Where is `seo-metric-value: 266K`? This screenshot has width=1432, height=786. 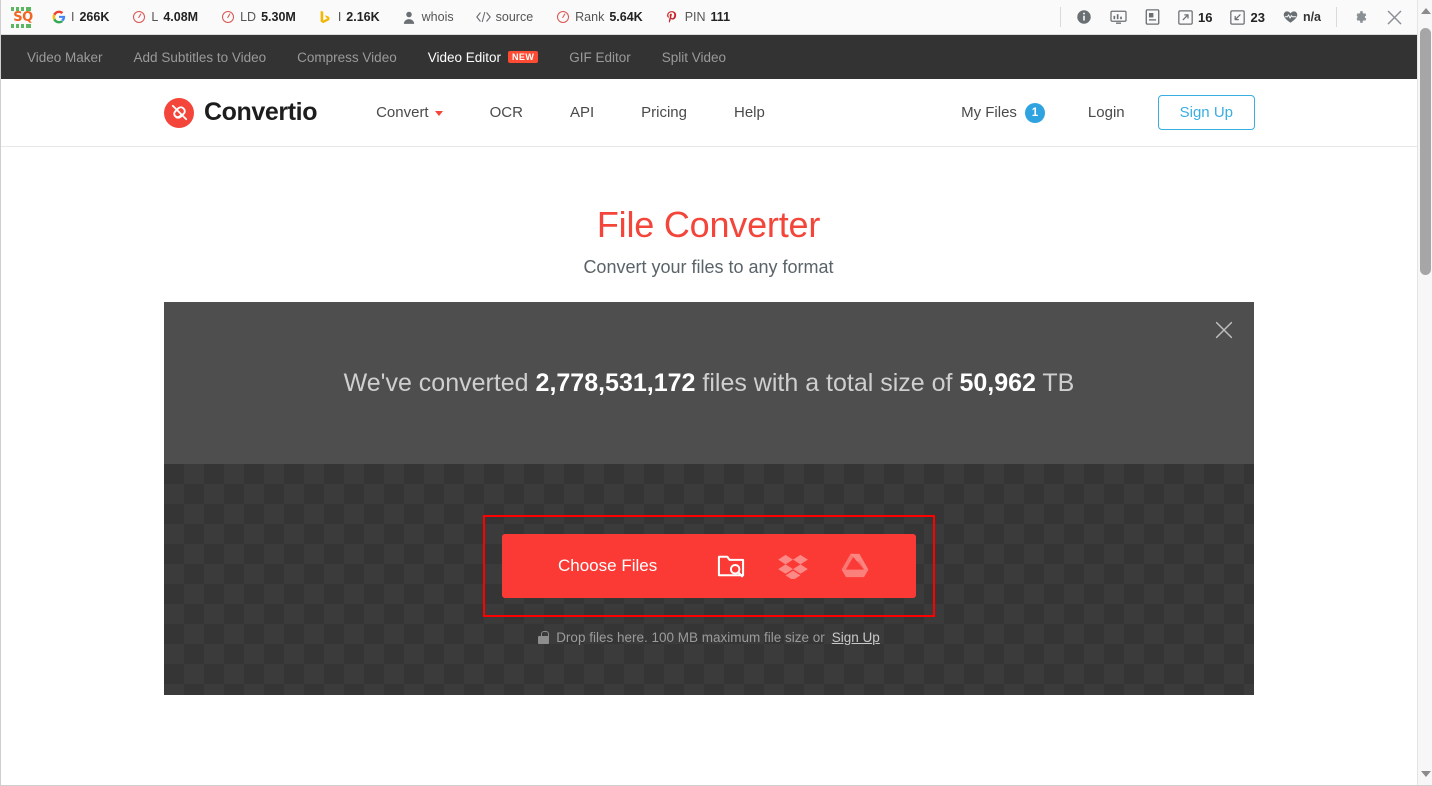
seo-metric-value: 266K is located at coordinates (94, 17).